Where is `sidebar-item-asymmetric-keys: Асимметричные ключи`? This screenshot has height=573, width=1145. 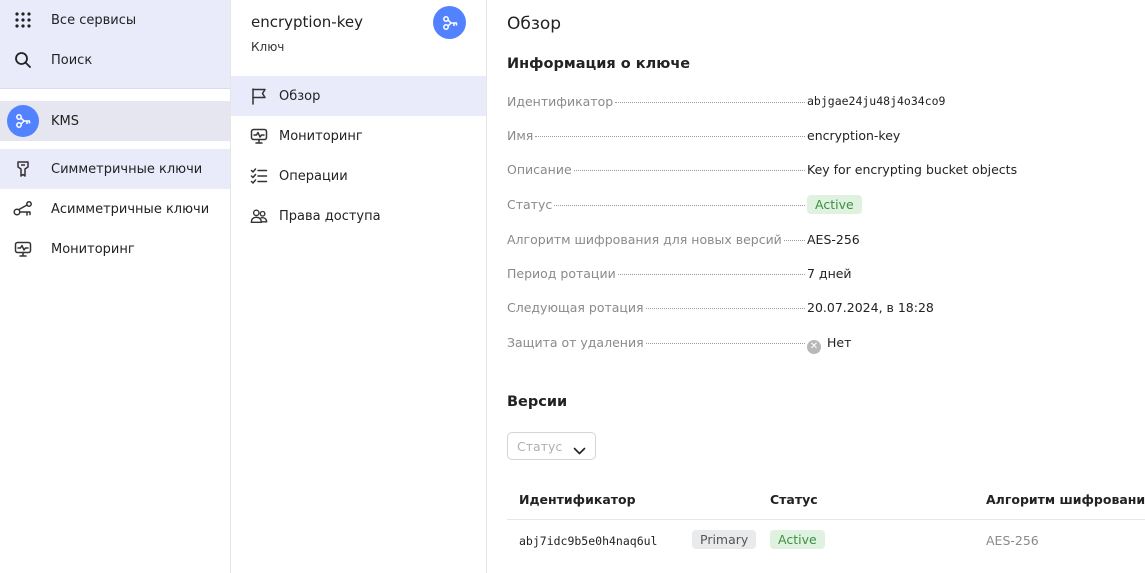
sidebar-item-asymmetric-keys: Асимметричные ключи is located at coordinates (115, 209).